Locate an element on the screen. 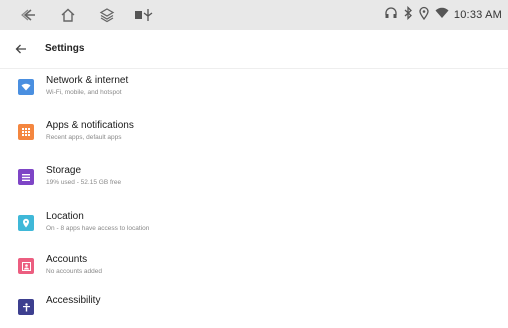 The image size is (508, 328). layers-icon is located at coordinates (107, 17).